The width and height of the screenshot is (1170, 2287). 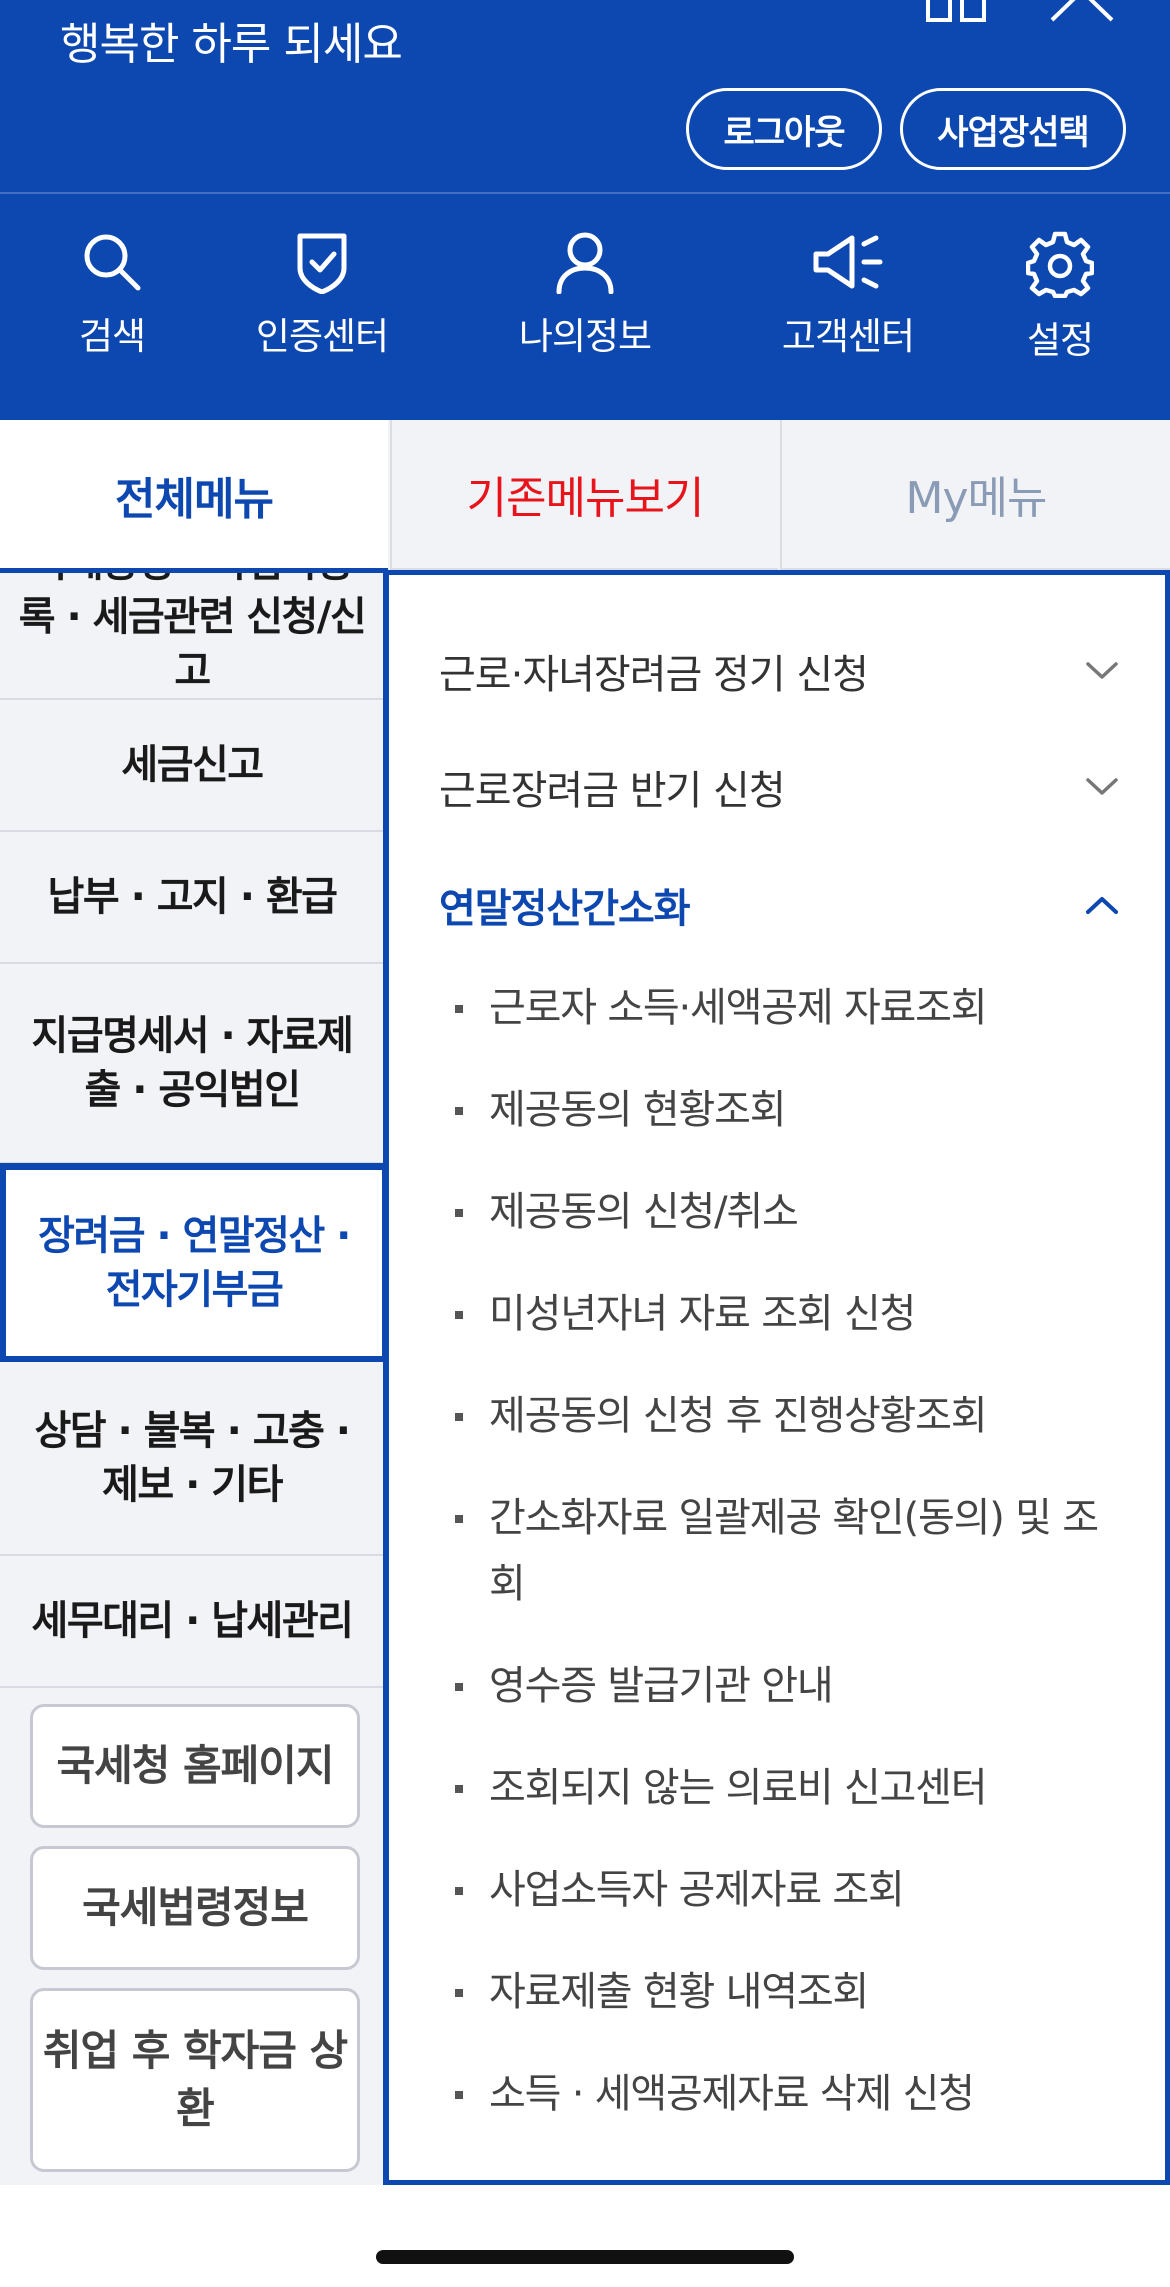 What do you see at coordinates (779, 905) in the screenshot?
I see `accordion-year-end-simplified: 연말정산간소화` at bounding box center [779, 905].